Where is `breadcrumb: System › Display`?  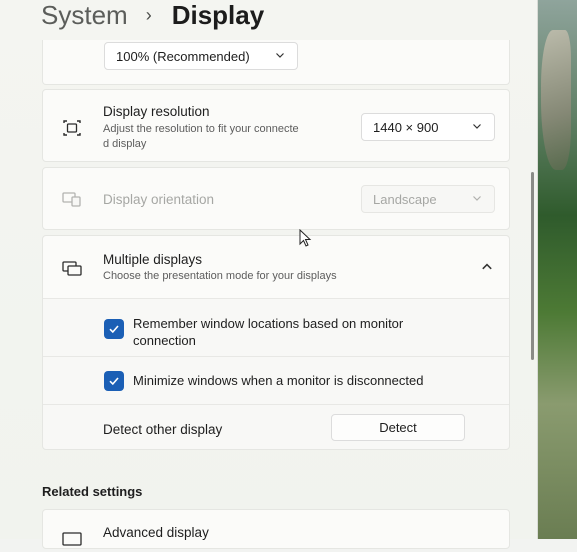
breadcrumb: System › Display is located at coordinates (152, 16).